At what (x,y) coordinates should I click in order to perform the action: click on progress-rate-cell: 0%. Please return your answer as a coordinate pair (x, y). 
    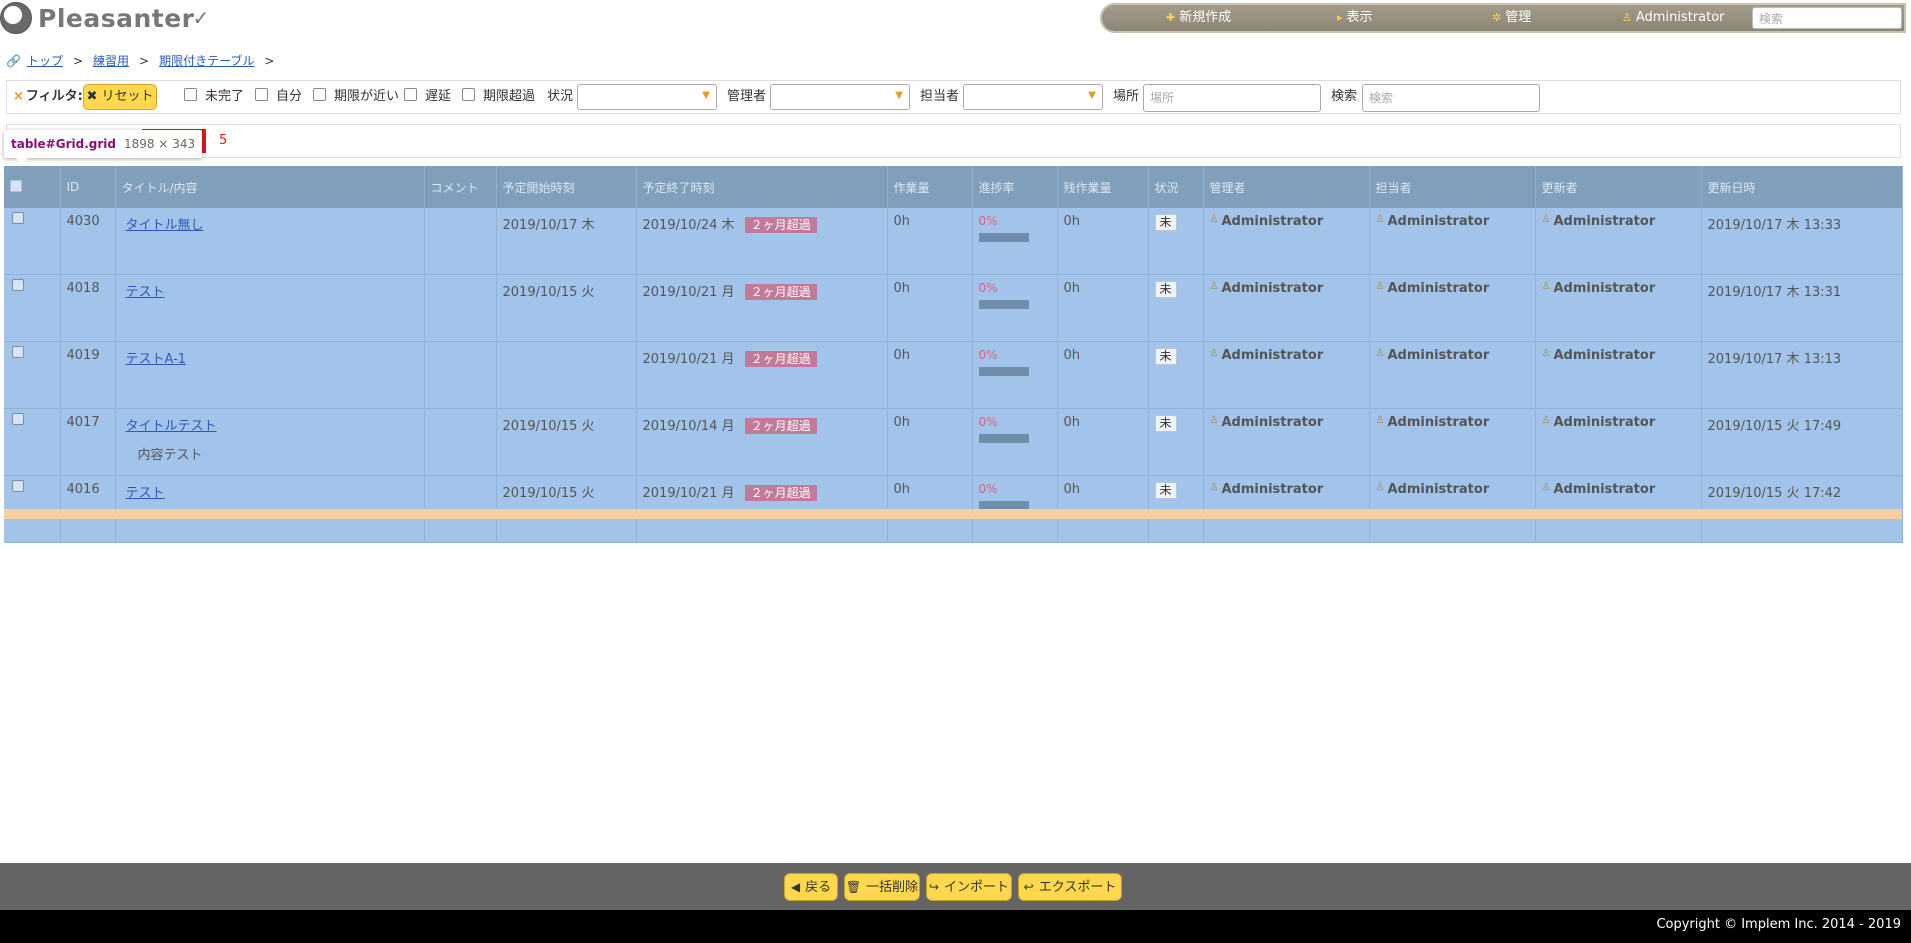
    Looking at the image, I should click on (1015, 308).